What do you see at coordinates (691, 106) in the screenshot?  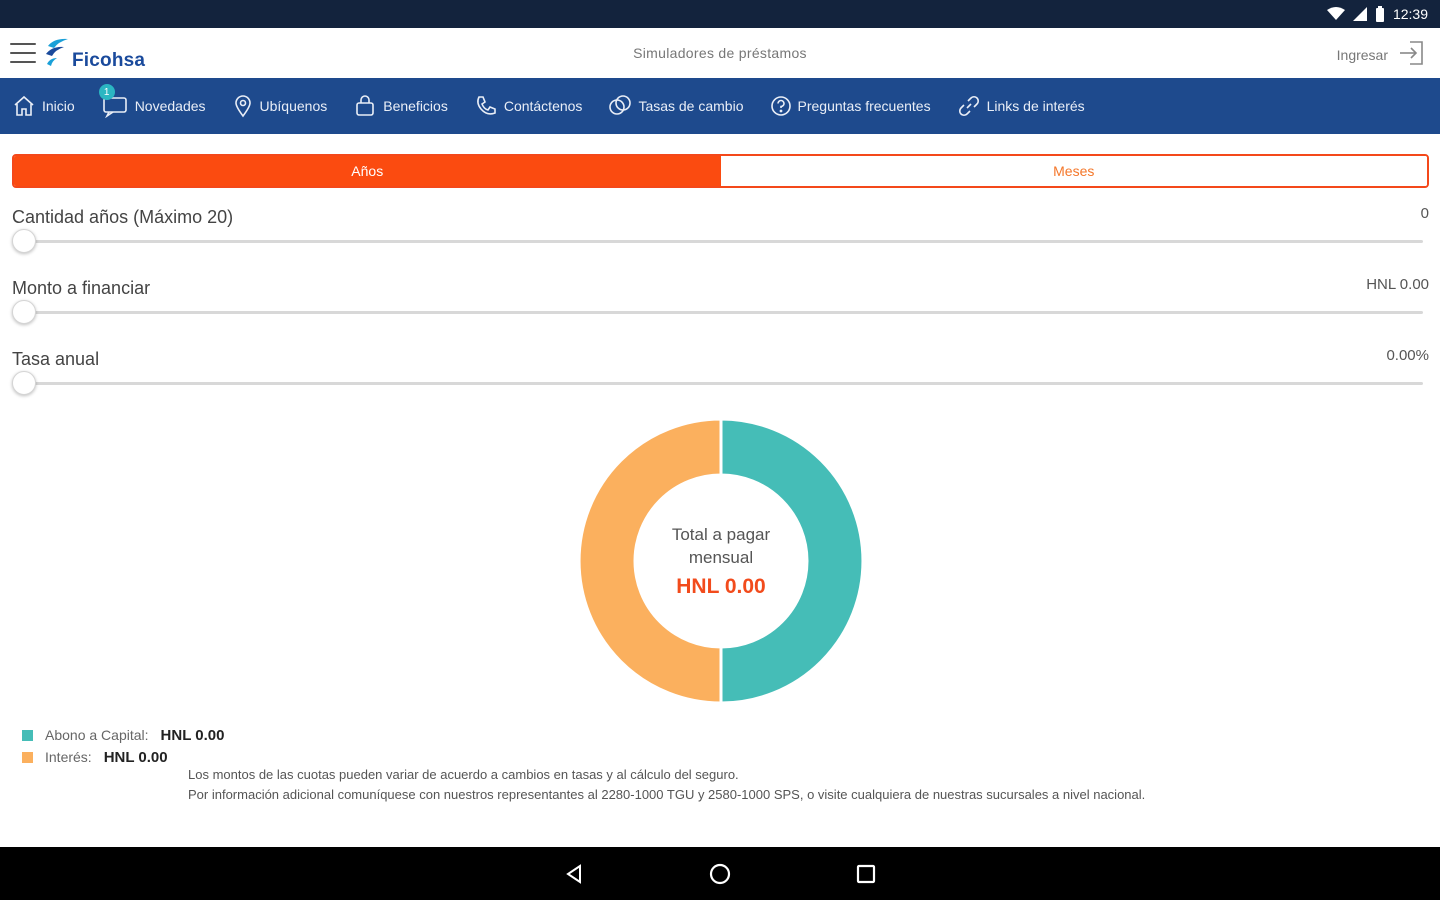 I see `nav-label: Tasas de cambio` at bounding box center [691, 106].